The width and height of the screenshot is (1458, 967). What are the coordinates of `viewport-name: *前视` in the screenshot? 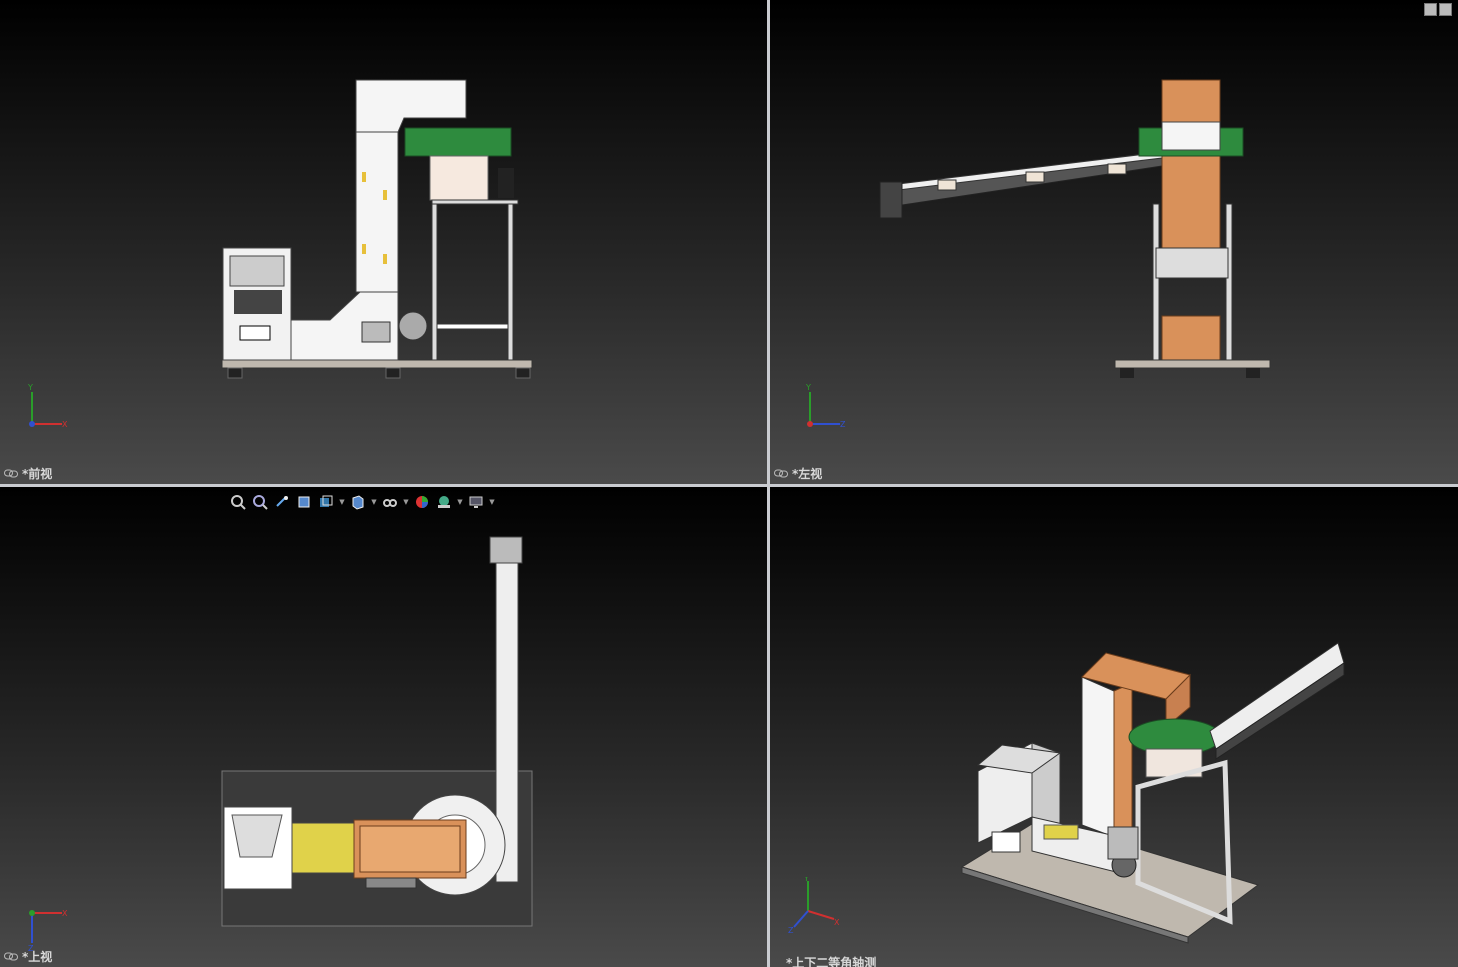 It's located at (37, 473).